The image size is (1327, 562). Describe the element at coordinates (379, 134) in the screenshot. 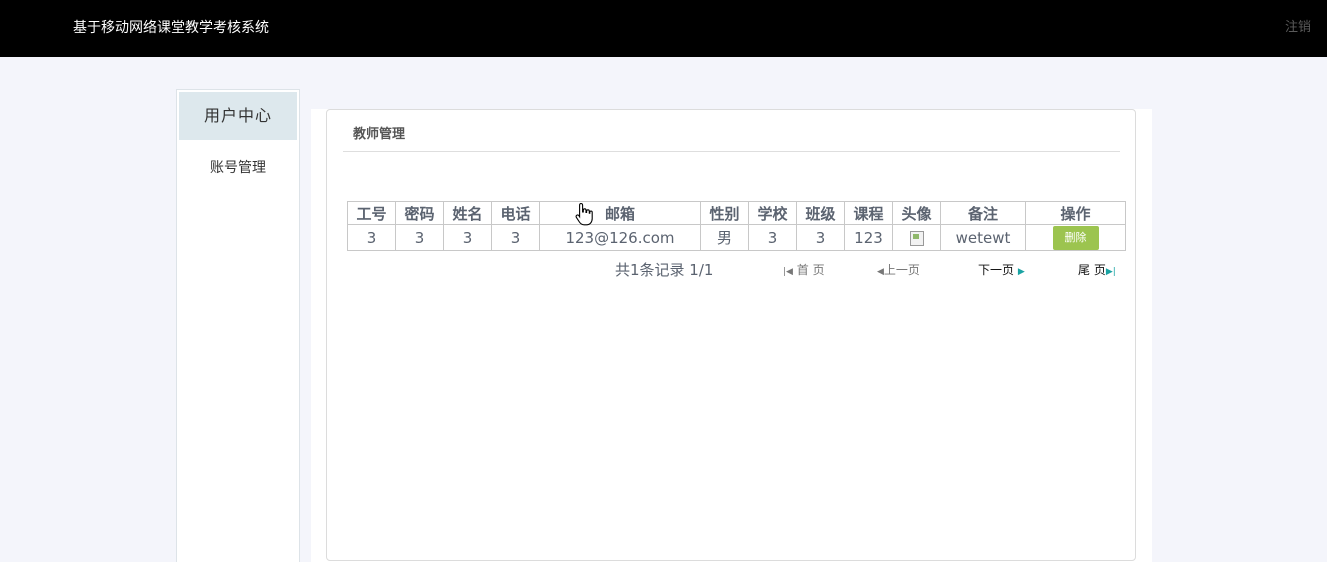

I see `panel-title: 教师管理` at that location.